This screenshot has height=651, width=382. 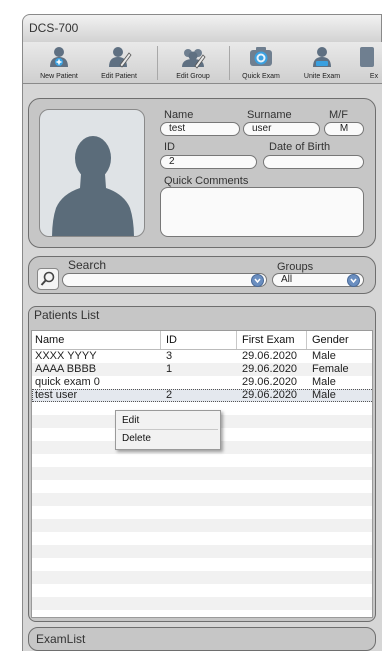 I want to click on search-label: Search, so click(x=87, y=265).